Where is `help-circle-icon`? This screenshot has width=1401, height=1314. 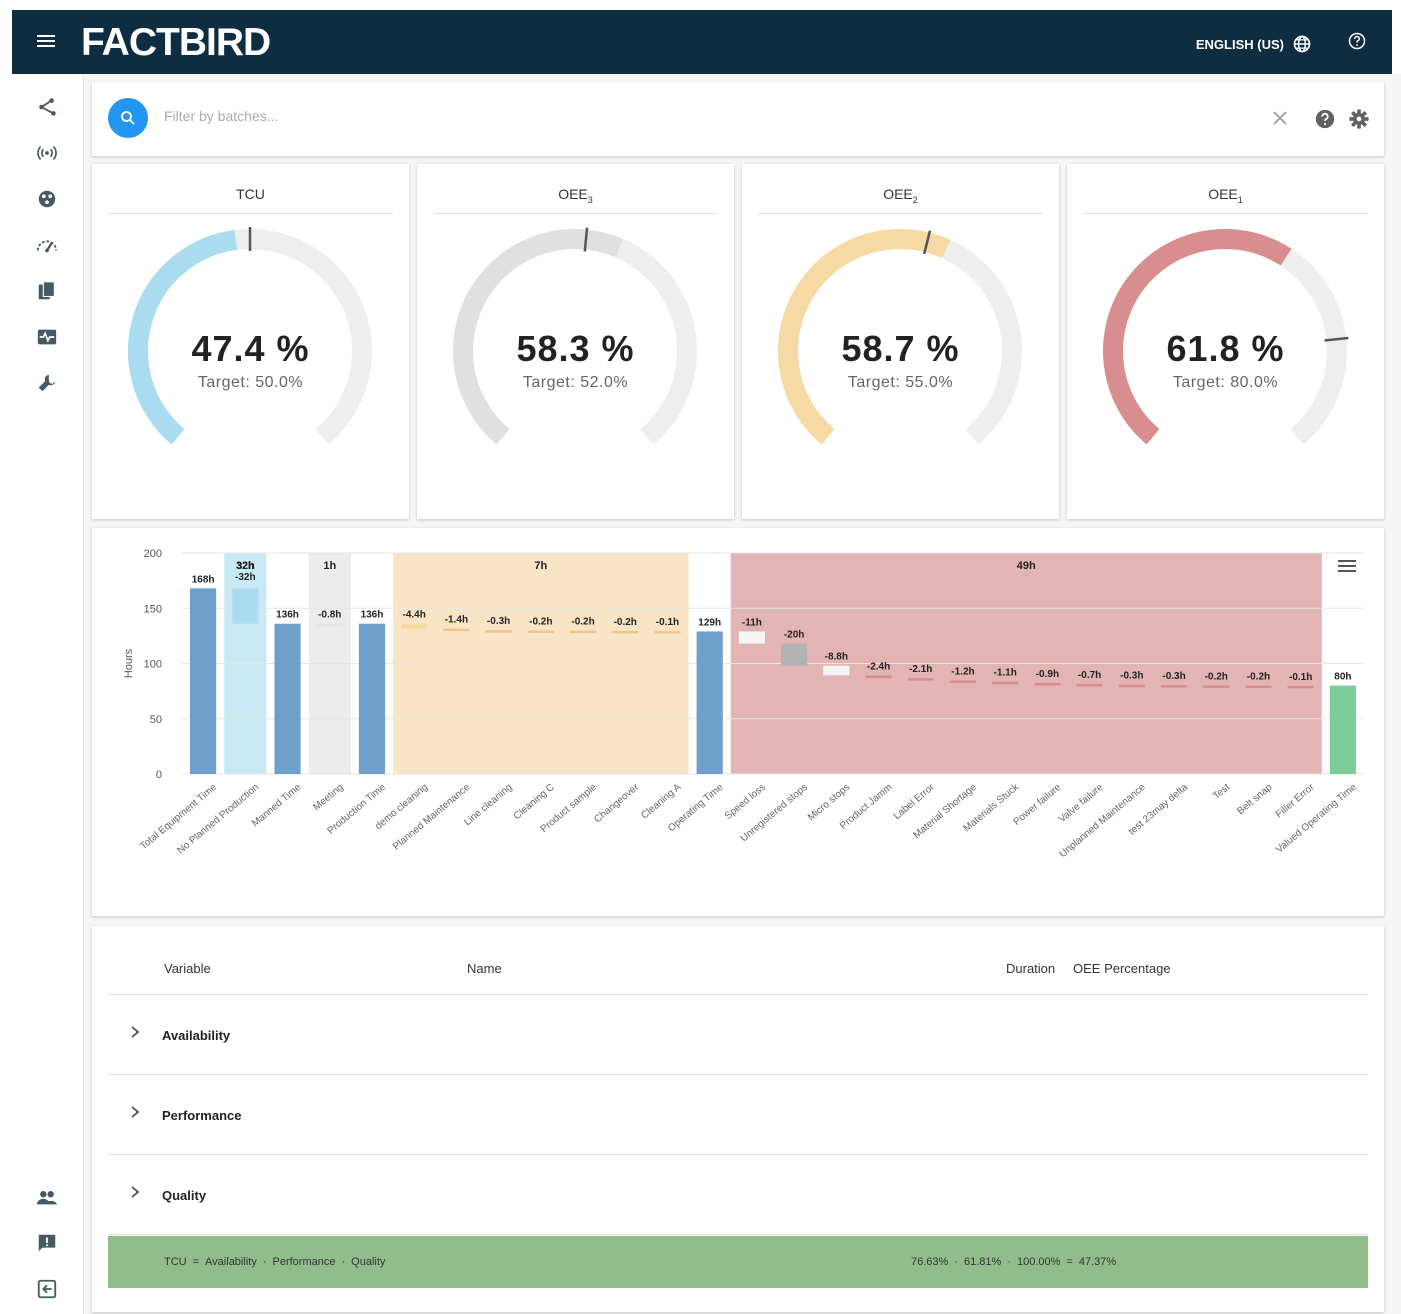 help-circle-icon is located at coordinates (1357, 41).